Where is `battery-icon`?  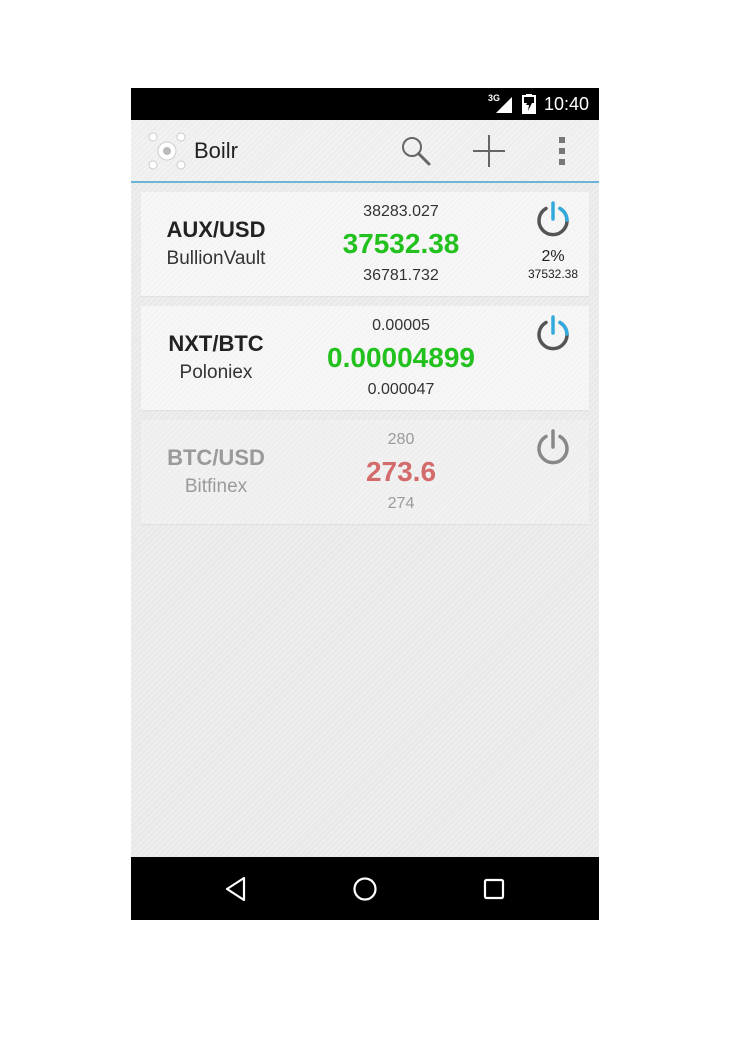
battery-icon is located at coordinates (528, 104).